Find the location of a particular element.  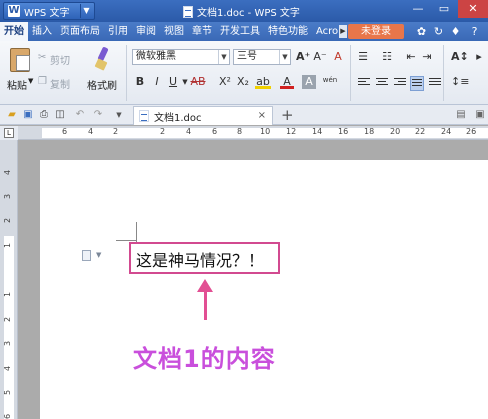

redo-icon: ↷ is located at coordinates (98, 115).